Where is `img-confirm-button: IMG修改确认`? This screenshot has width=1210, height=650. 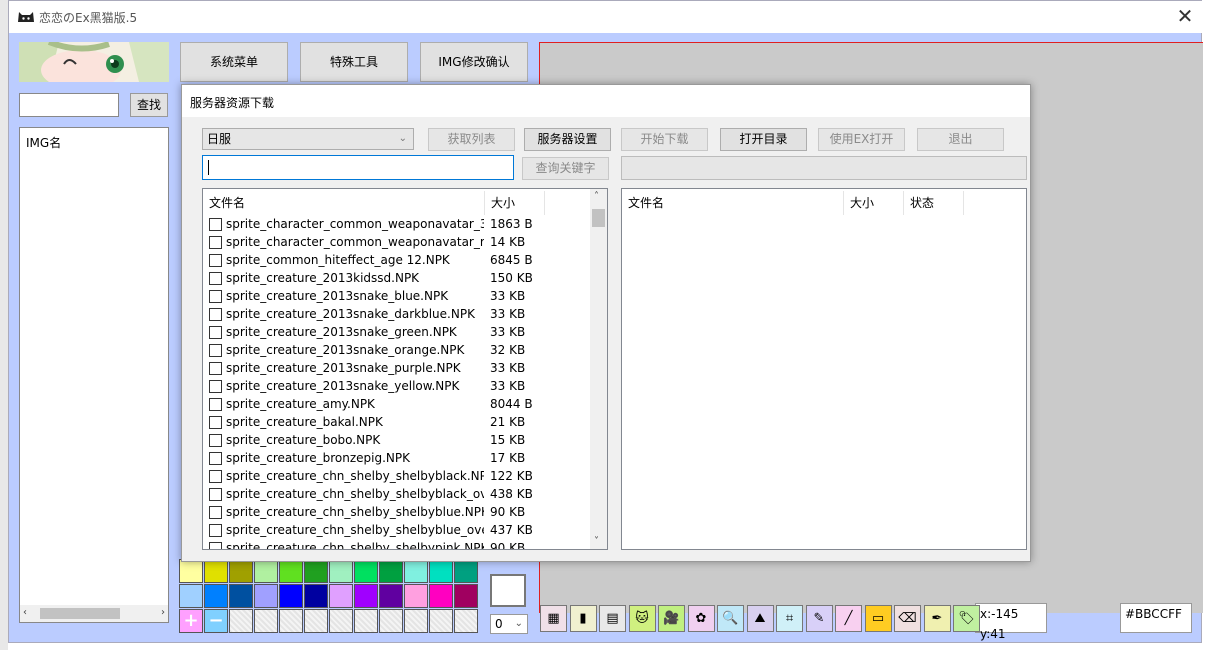 img-confirm-button: IMG修改确认 is located at coordinates (474, 62).